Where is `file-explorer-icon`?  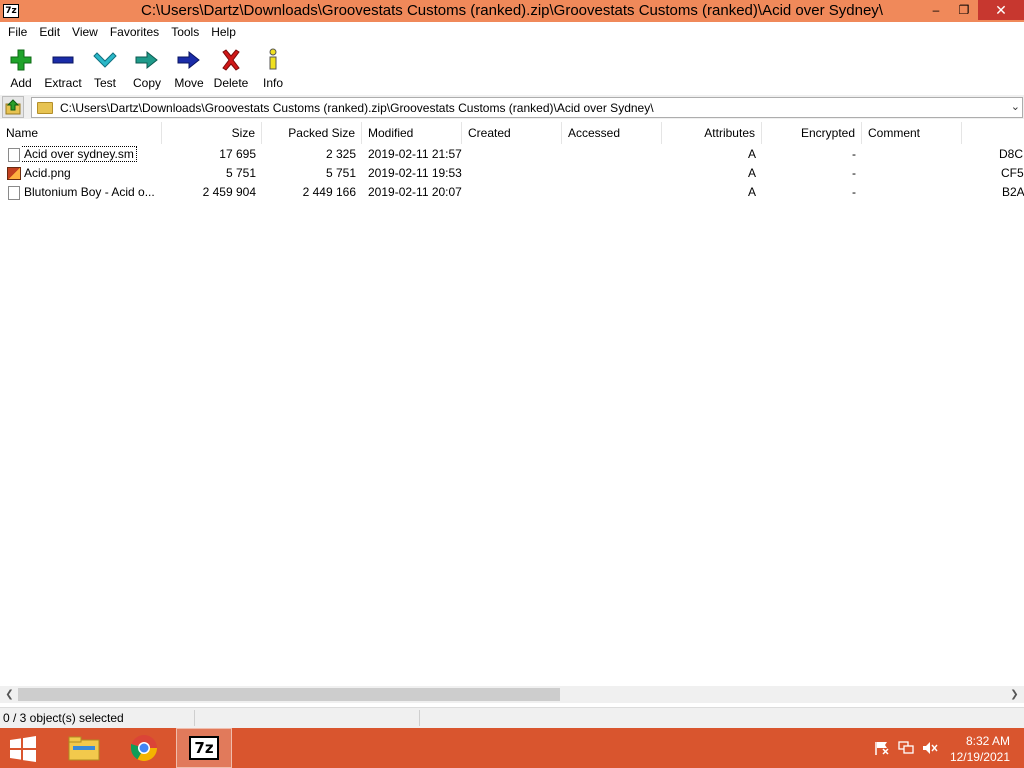
file-explorer-icon is located at coordinates (84, 748).